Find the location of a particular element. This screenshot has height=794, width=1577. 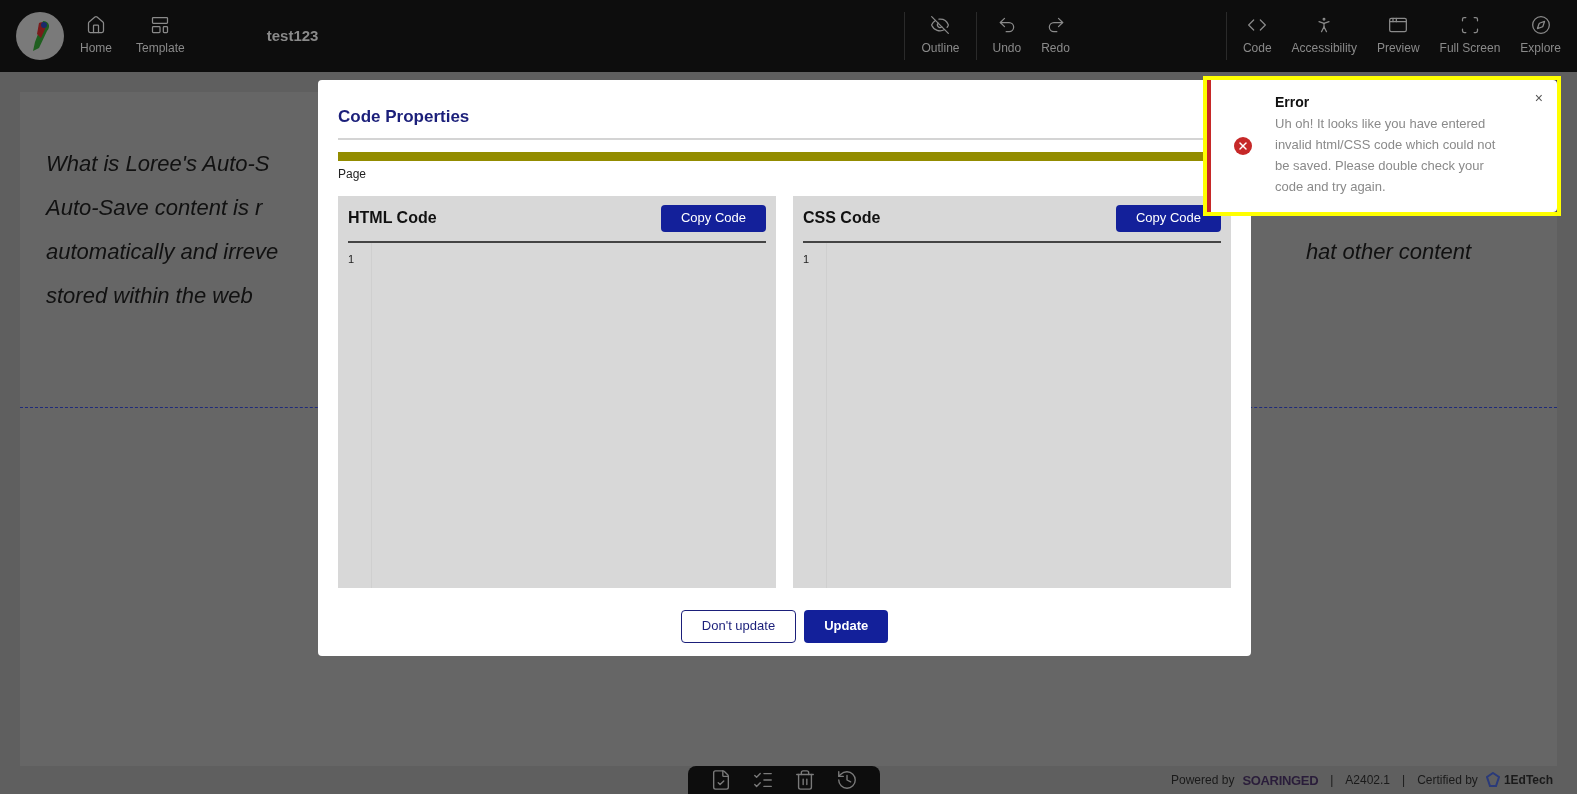

panel-title: HTML Code is located at coordinates (392, 218).